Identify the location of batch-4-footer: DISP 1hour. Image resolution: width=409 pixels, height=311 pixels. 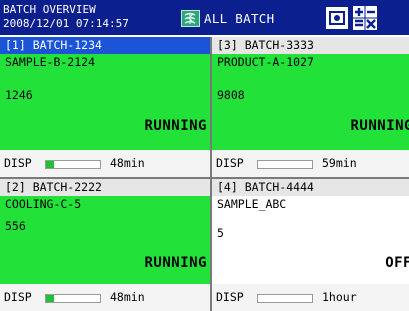
(310, 297).